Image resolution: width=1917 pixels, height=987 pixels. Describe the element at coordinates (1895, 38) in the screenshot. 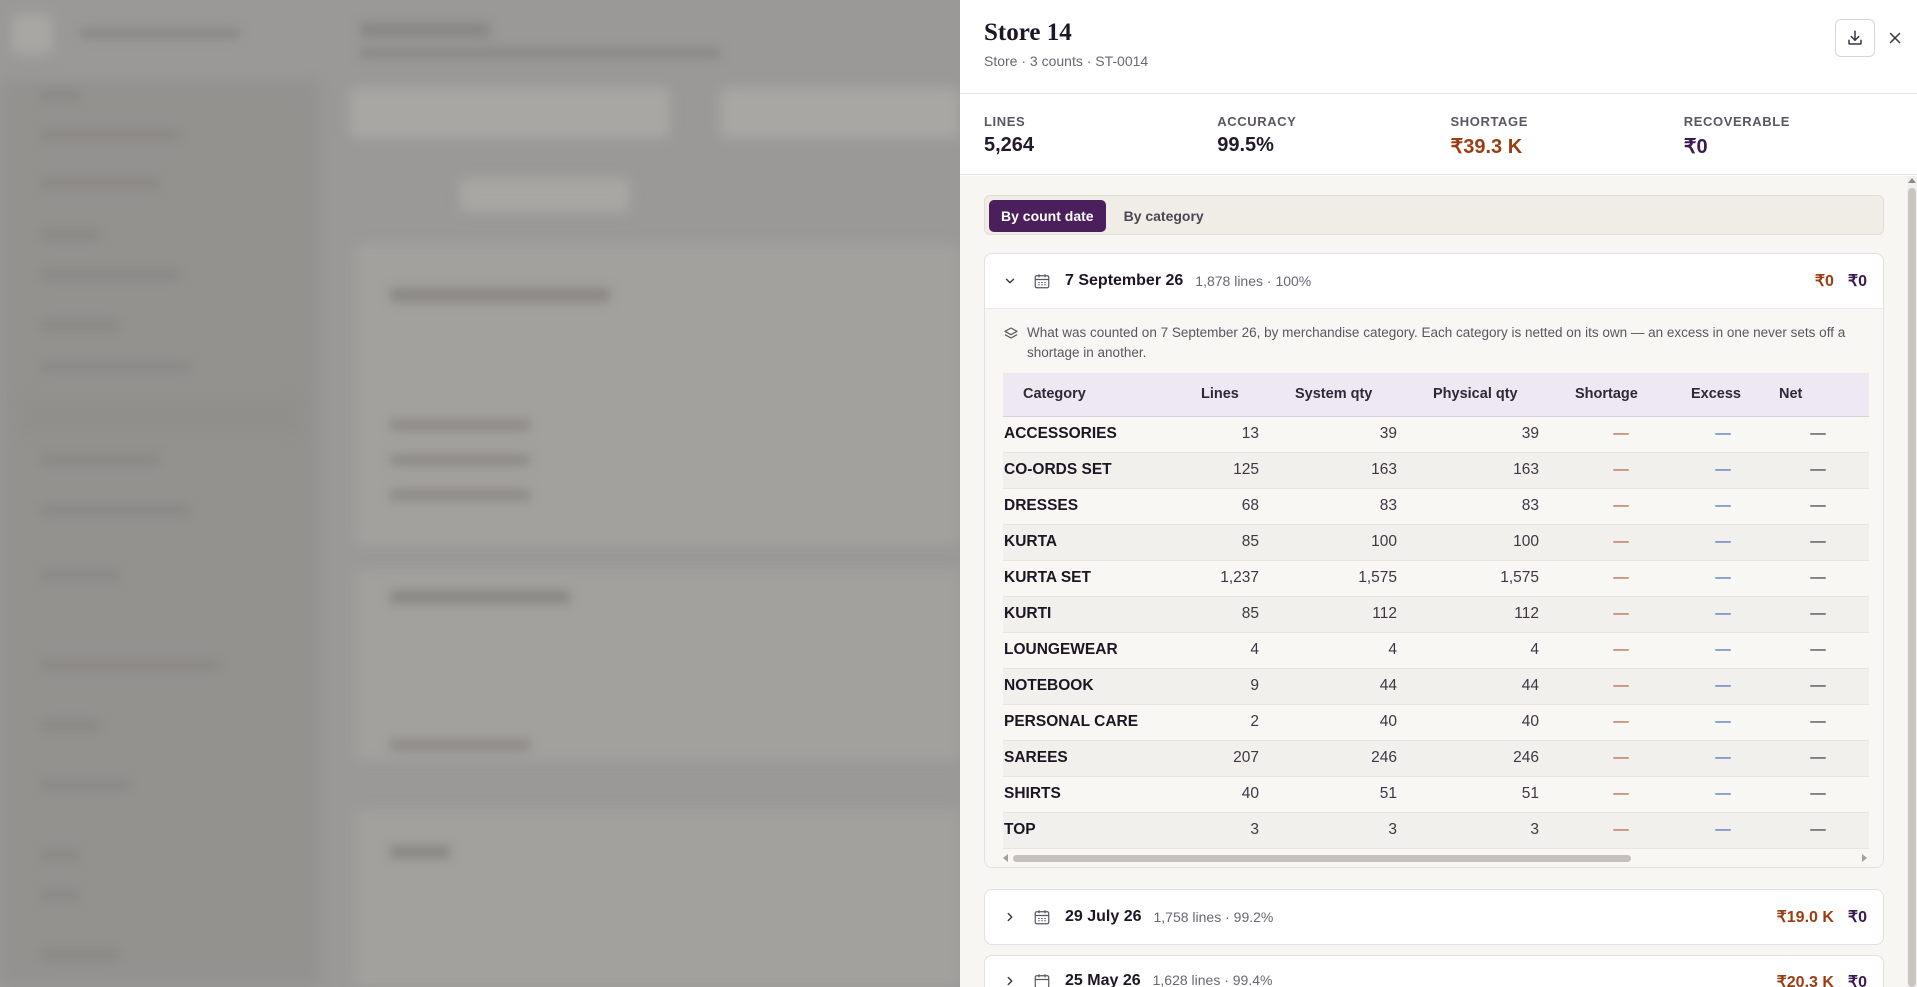

I see `close-button` at that location.